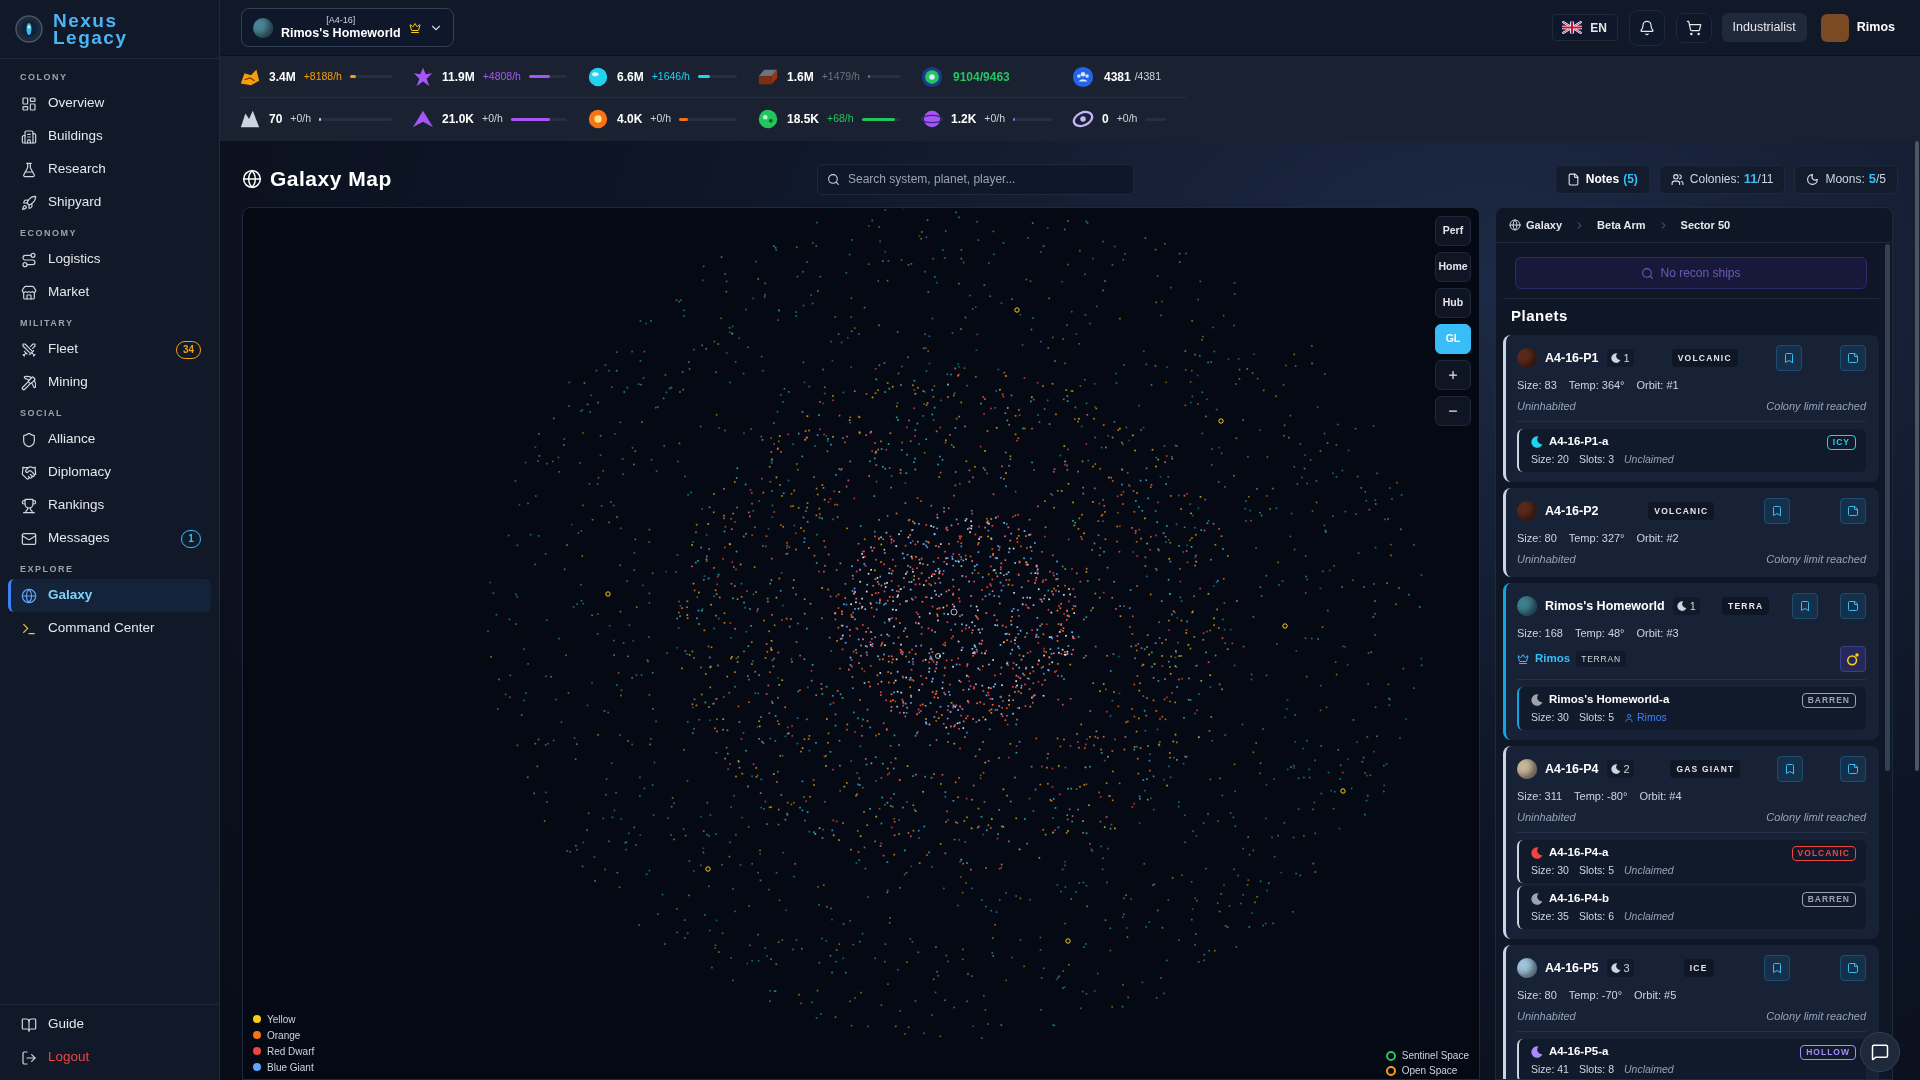 The height and width of the screenshot is (1080, 1920). I want to click on stat-button: Notes (5), so click(1602, 179).